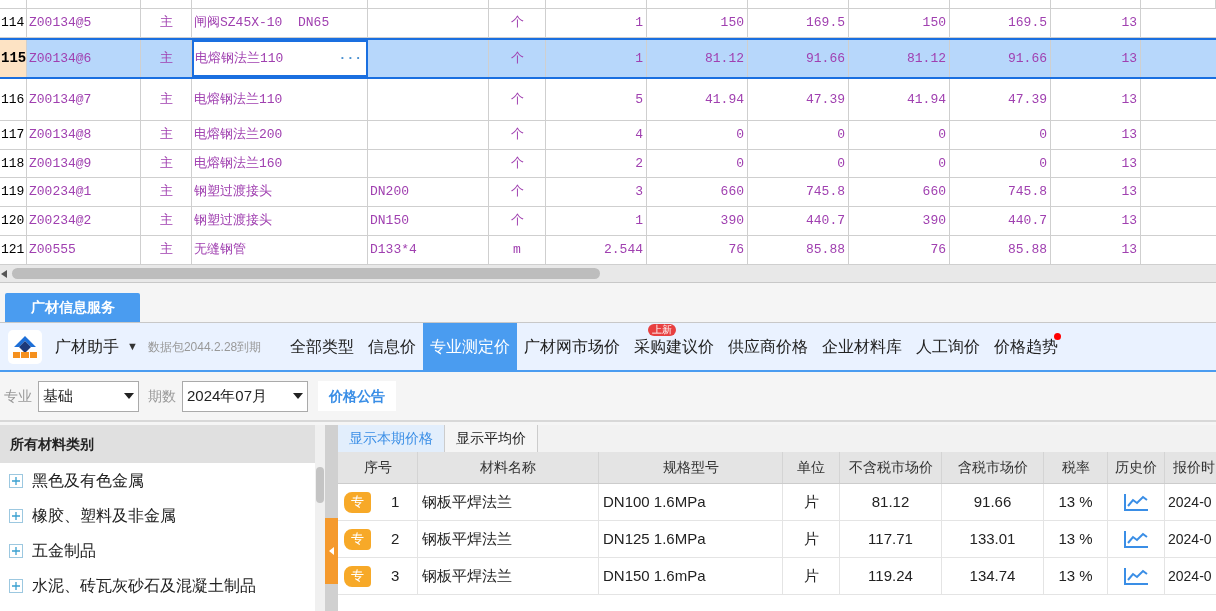 This screenshot has height=611, width=1216. Describe the element at coordinates (1136, 467) in the screenshot. I see `column-header: 历史价` at that location.